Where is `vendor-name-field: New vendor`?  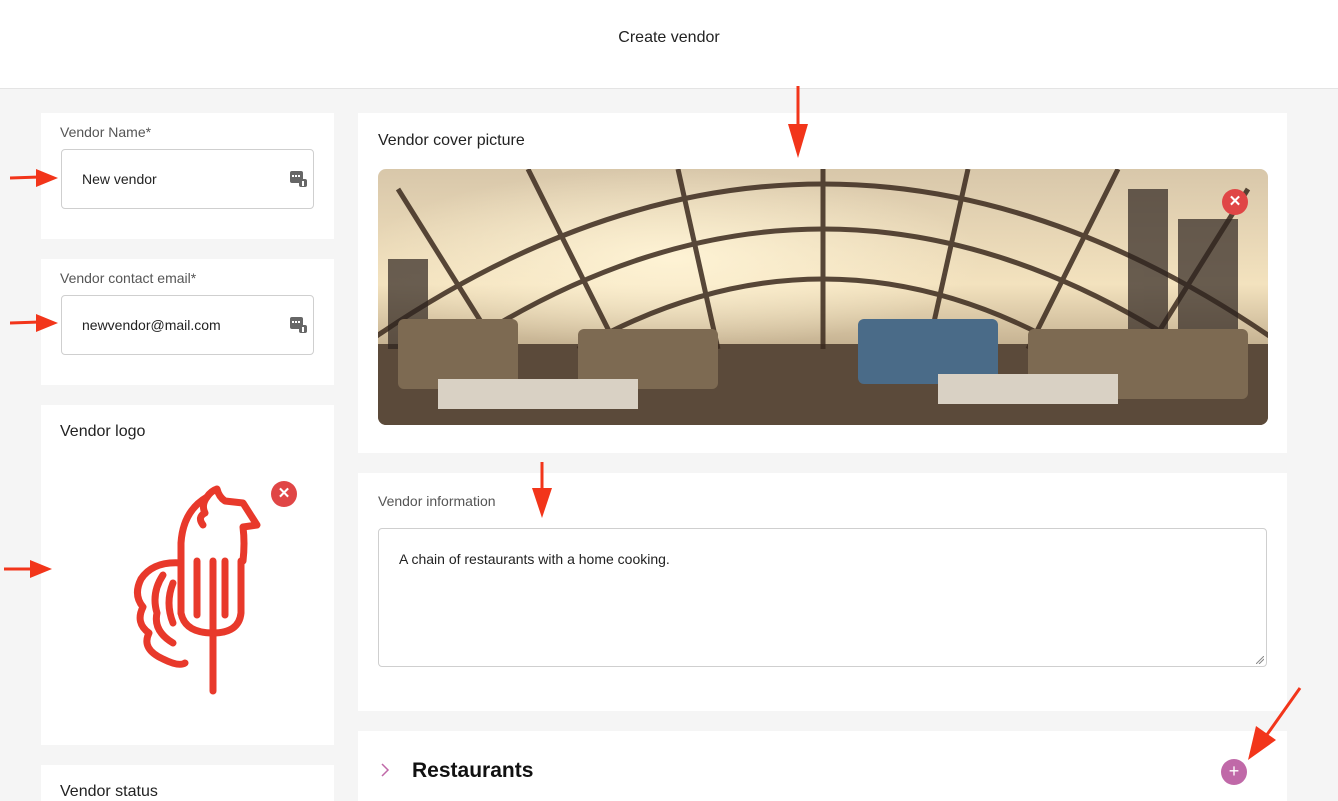 vendor-name-field: New vendor is located at coordinates (187, 179).